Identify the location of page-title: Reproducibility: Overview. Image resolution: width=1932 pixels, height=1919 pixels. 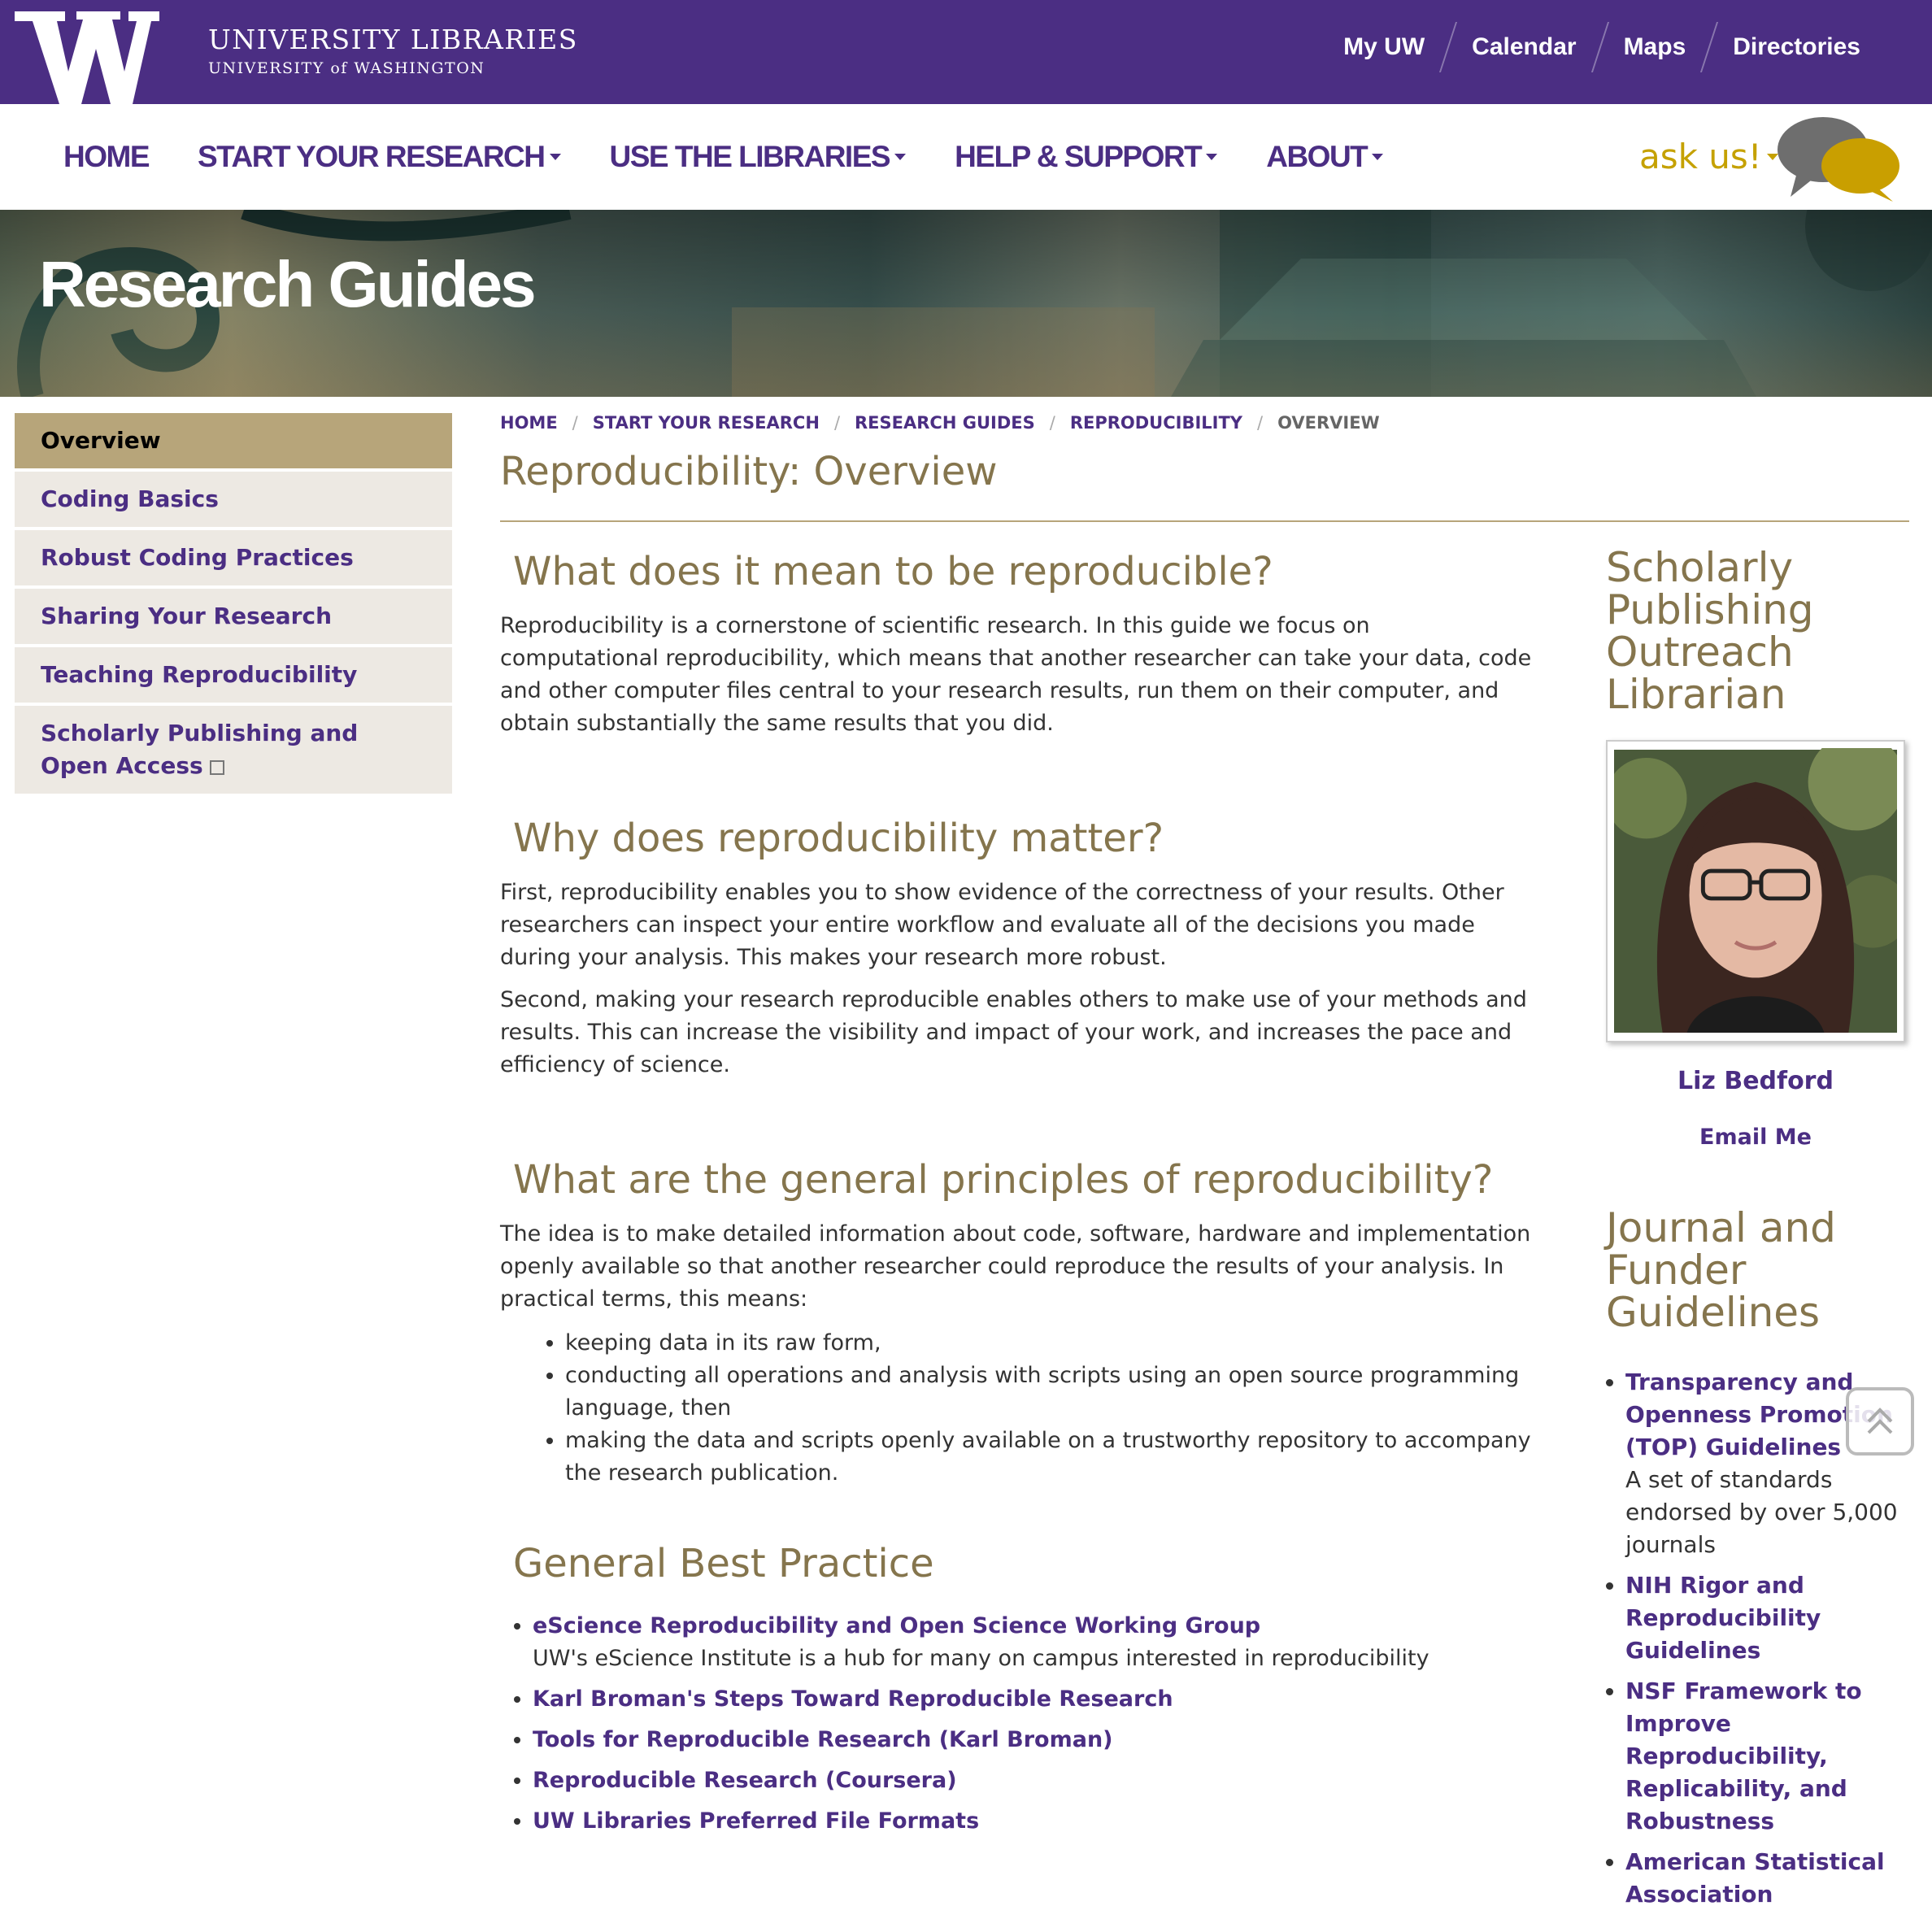
(749, 471).